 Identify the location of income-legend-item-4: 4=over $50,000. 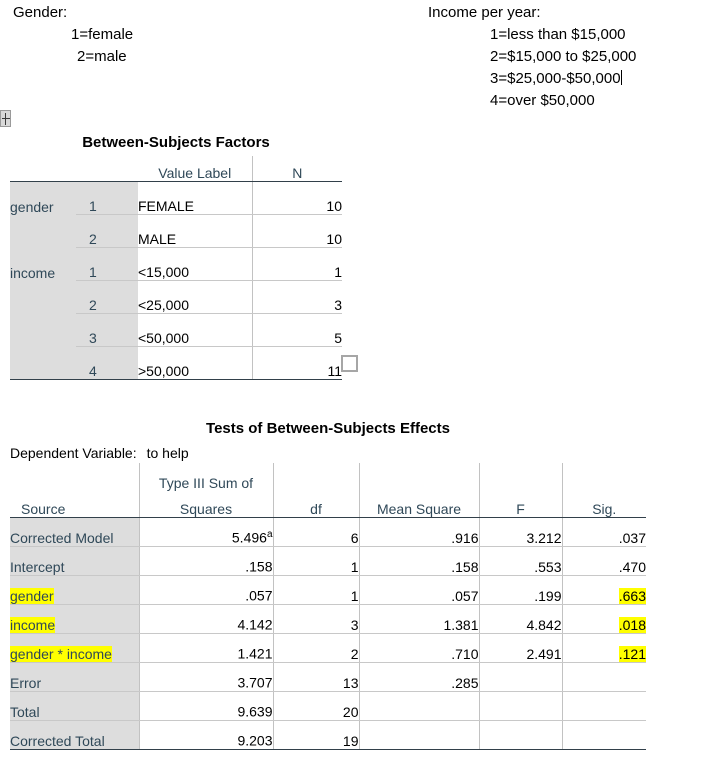
(542, 100).